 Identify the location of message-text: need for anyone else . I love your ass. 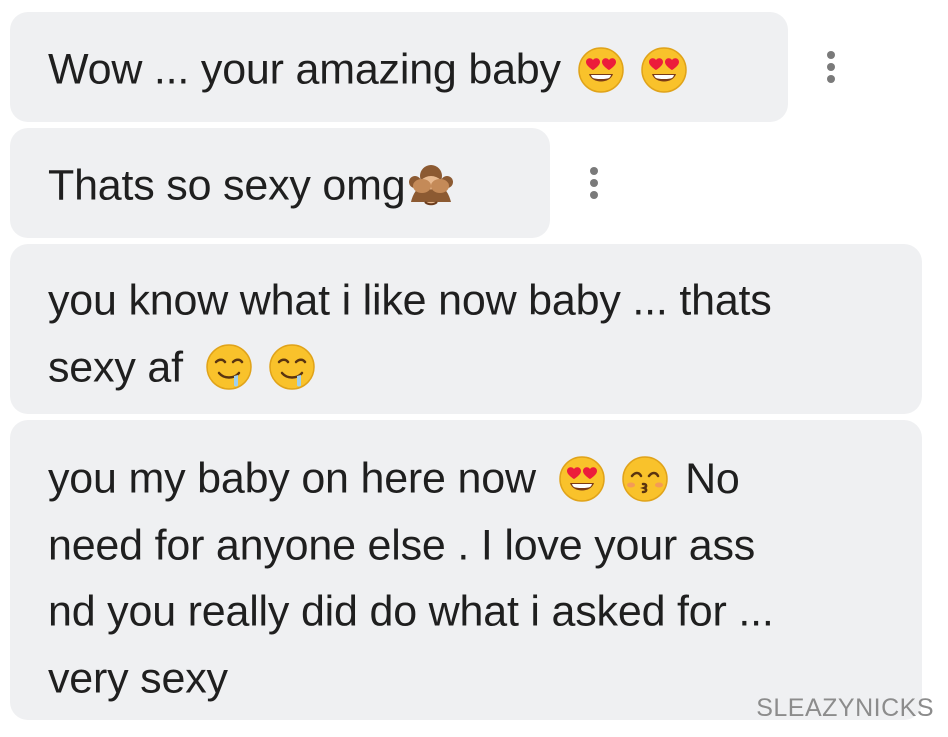
(402, 545).